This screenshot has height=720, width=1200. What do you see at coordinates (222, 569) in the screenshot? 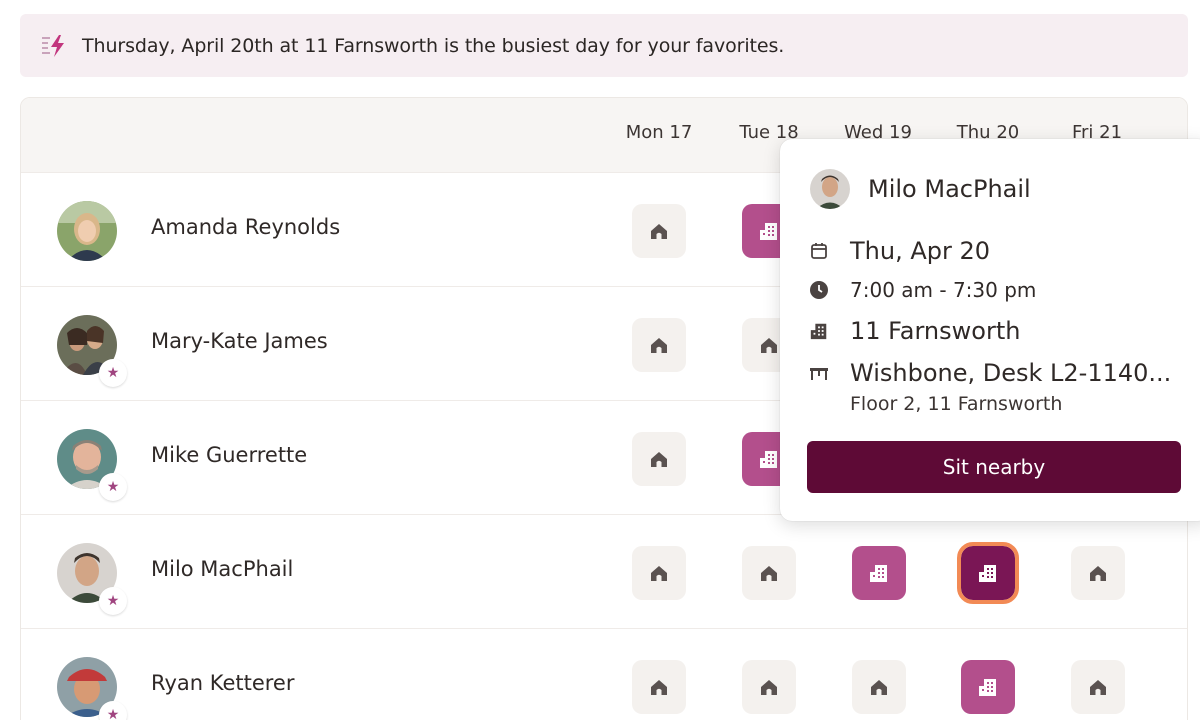
I see `person-name: Milo MacPhail` at bounding box center [222, 569].